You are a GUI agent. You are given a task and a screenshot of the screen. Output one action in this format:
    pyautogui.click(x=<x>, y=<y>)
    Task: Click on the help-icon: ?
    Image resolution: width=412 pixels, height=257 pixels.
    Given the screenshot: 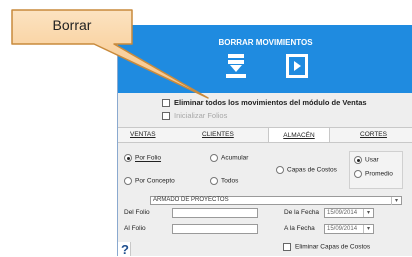 What is the action you would take?
    pyautogui.click(x=125, y=249)
    